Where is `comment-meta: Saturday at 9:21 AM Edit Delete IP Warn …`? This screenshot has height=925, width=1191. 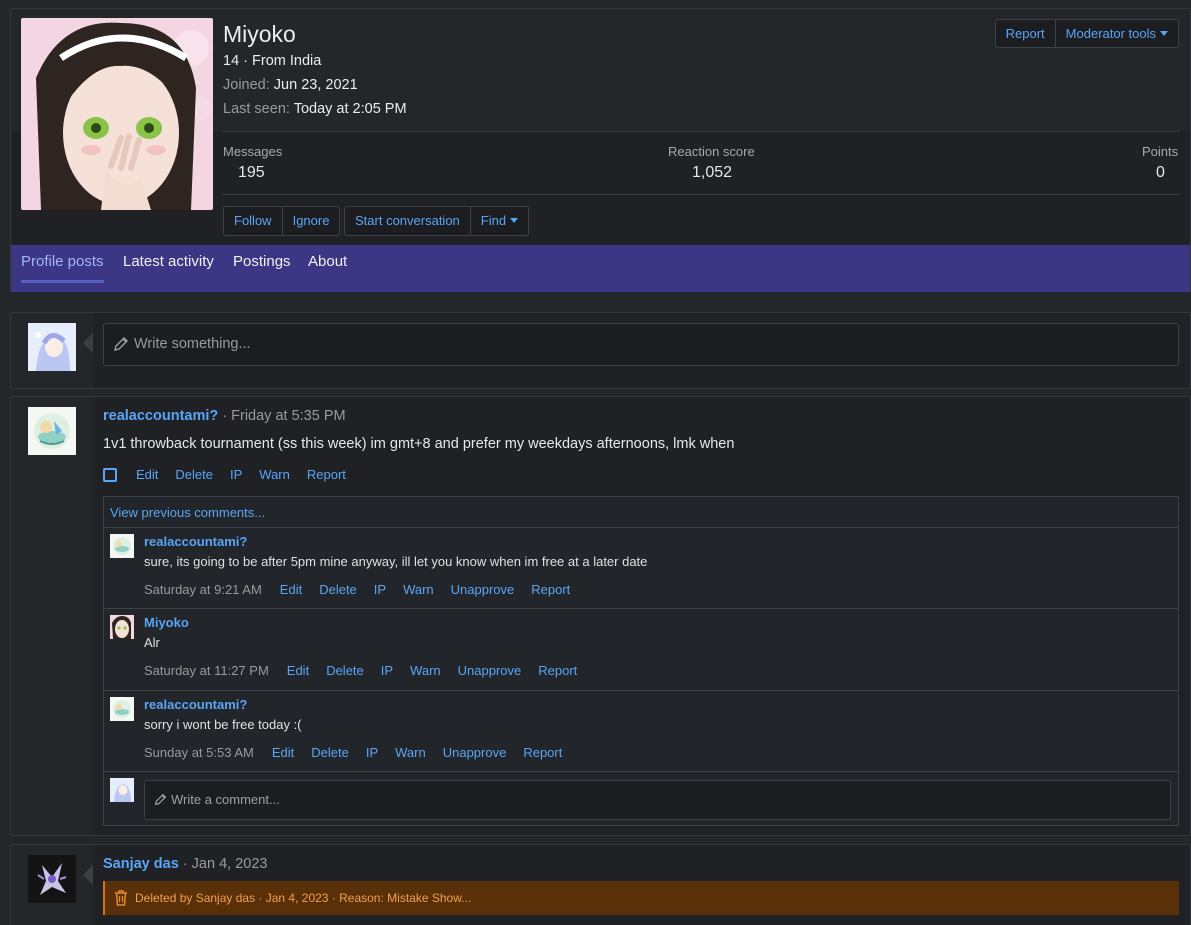
comment-meta: Saturday at 9:21 AM Edit Delete IP Warn … is located at coordinates (365, 589).